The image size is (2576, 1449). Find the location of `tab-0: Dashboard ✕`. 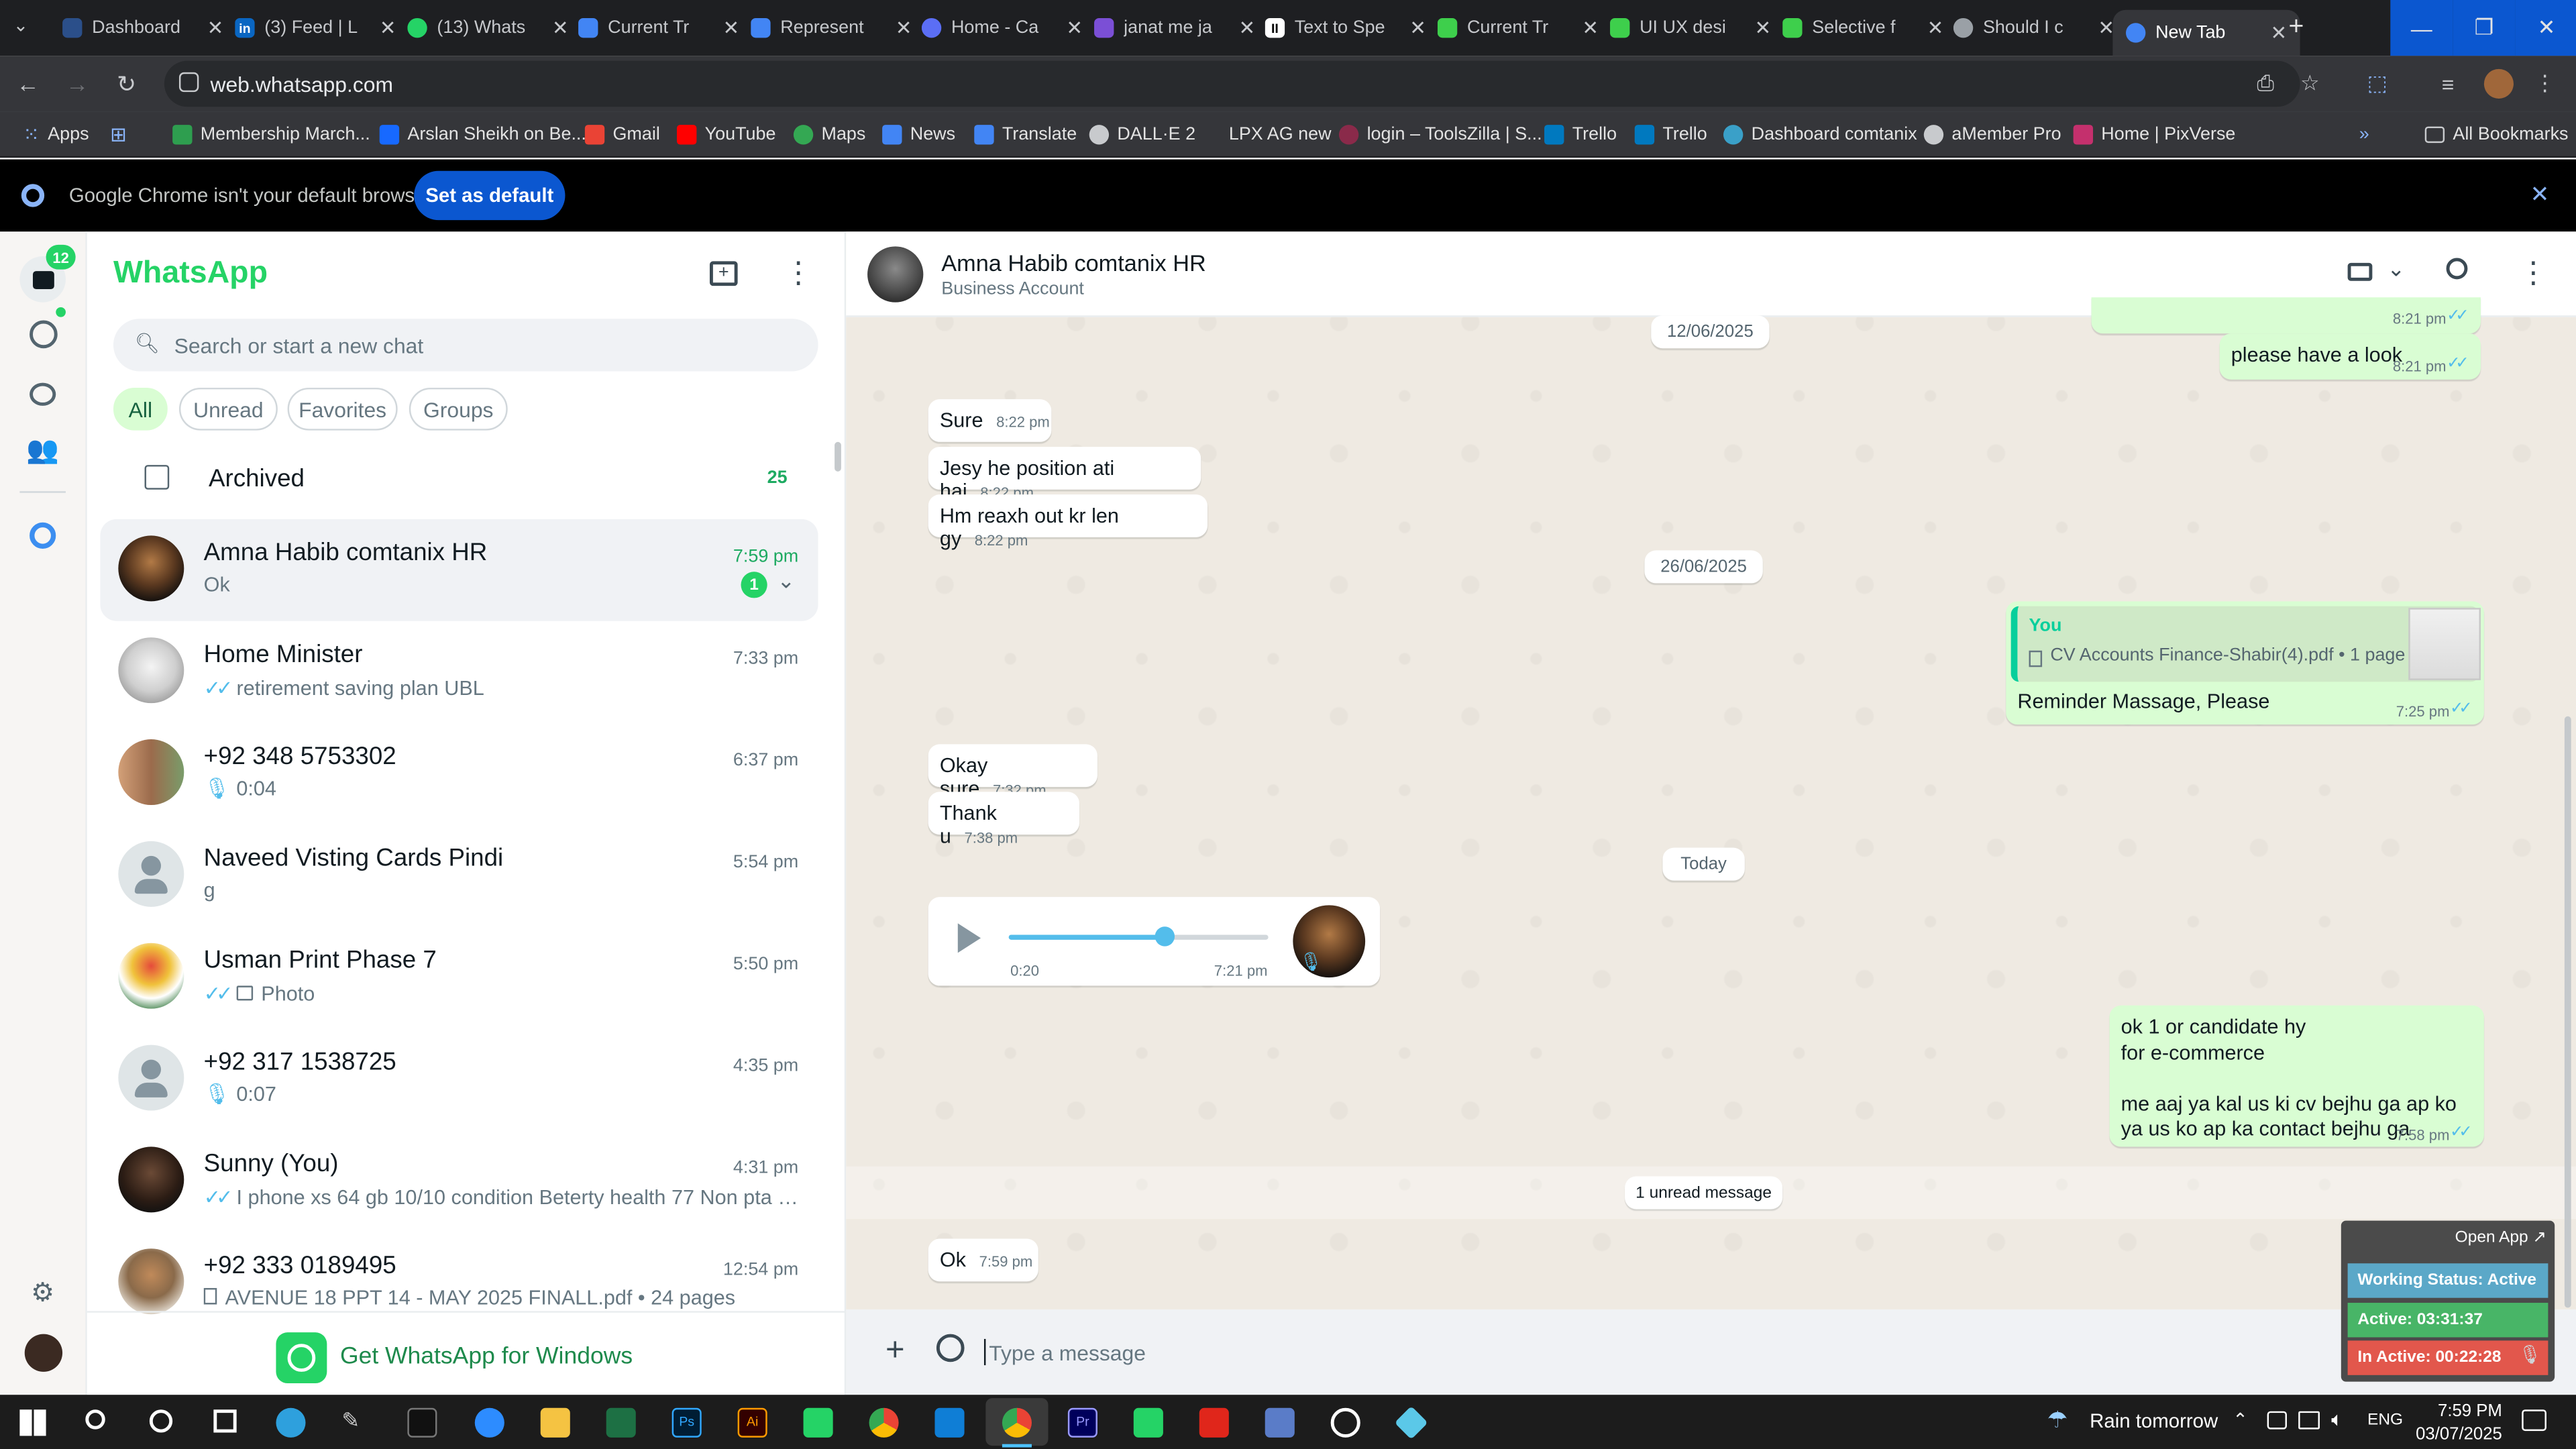

tab-0: Dashboard ✕ is located at coordinates (142, 28).